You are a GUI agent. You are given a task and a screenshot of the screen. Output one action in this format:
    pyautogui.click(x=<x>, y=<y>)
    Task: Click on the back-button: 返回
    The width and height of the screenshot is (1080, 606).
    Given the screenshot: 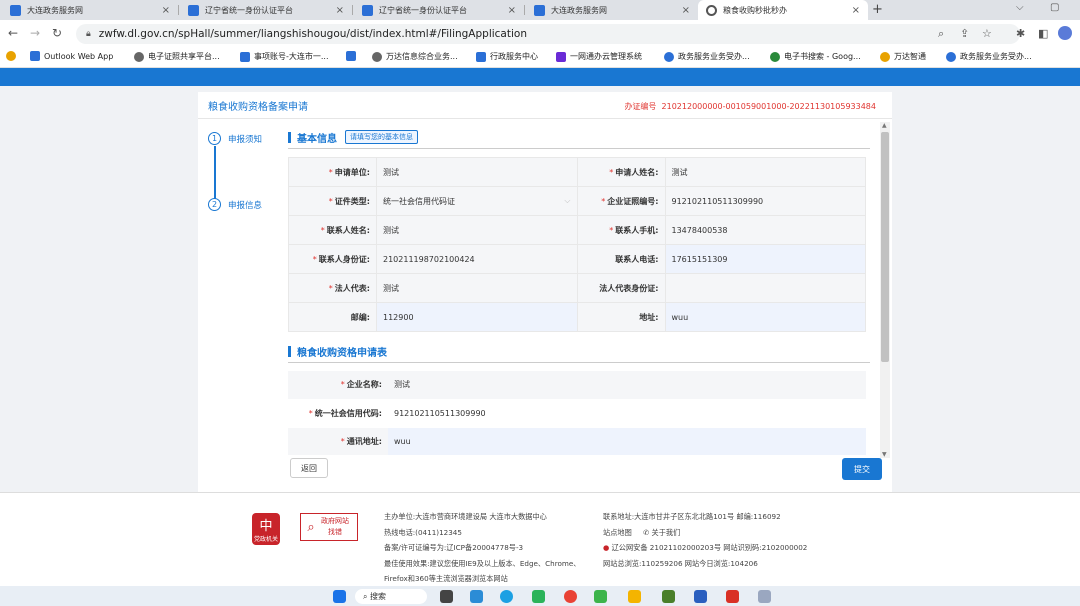 What is the action you would take?
    pyautogui.click(x=309, y=468)
    